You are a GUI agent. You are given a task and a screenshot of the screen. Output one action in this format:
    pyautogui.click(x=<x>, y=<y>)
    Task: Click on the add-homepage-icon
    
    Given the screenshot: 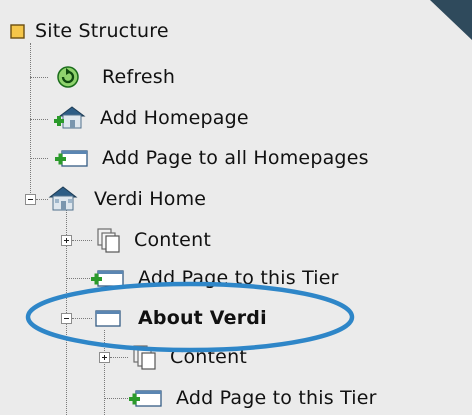 What is the action you would take?
    pyautogui.click(x=70, y=117)
    